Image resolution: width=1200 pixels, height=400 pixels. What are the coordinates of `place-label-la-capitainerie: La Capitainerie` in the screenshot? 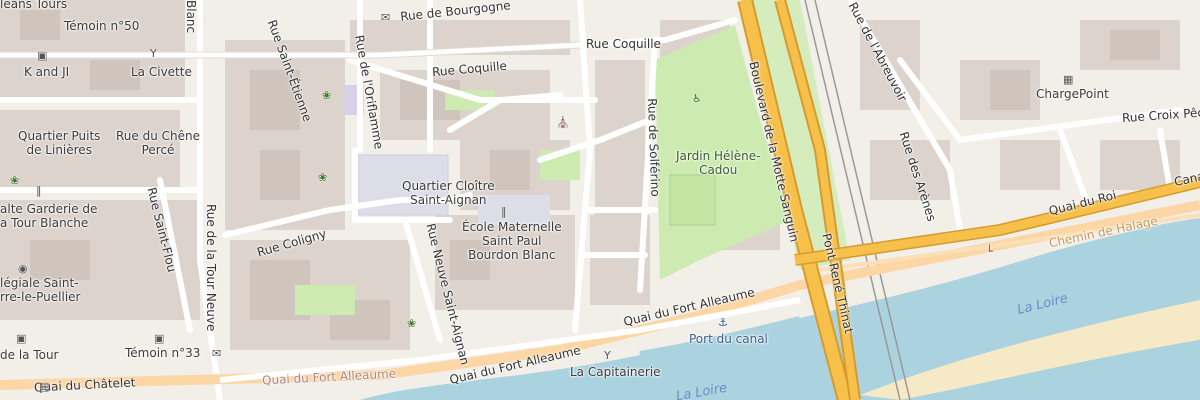 It's located at (615, 372).